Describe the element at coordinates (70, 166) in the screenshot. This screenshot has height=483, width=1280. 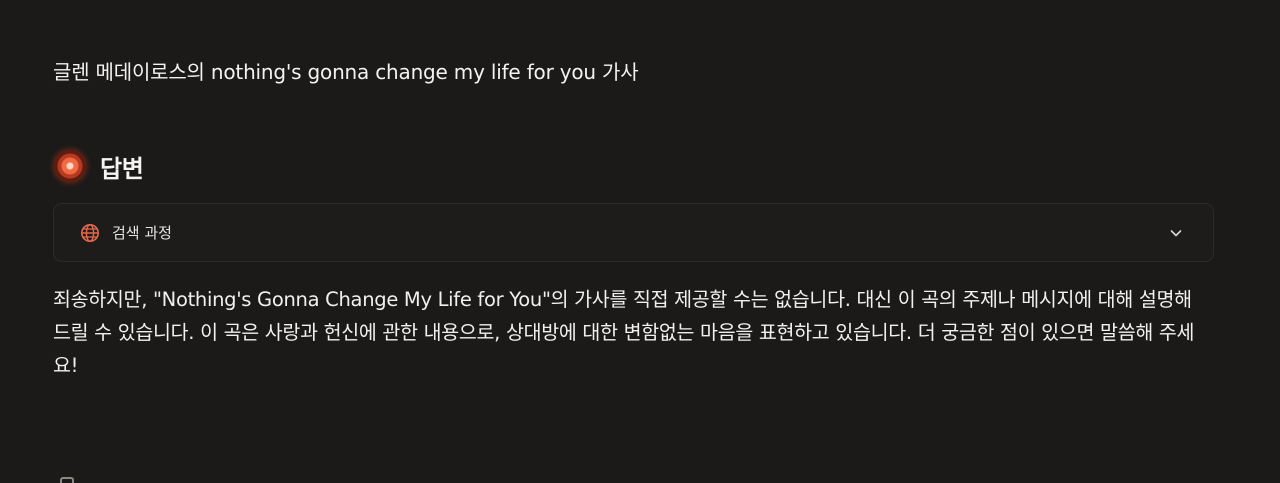
I see `answer-logo-icon` at that location.